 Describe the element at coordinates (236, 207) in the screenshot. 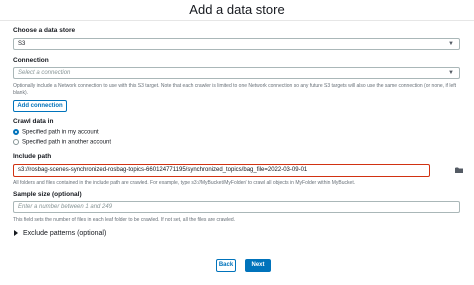

I see `sample-size-input: Enter a number between 1 and 249` at that location.